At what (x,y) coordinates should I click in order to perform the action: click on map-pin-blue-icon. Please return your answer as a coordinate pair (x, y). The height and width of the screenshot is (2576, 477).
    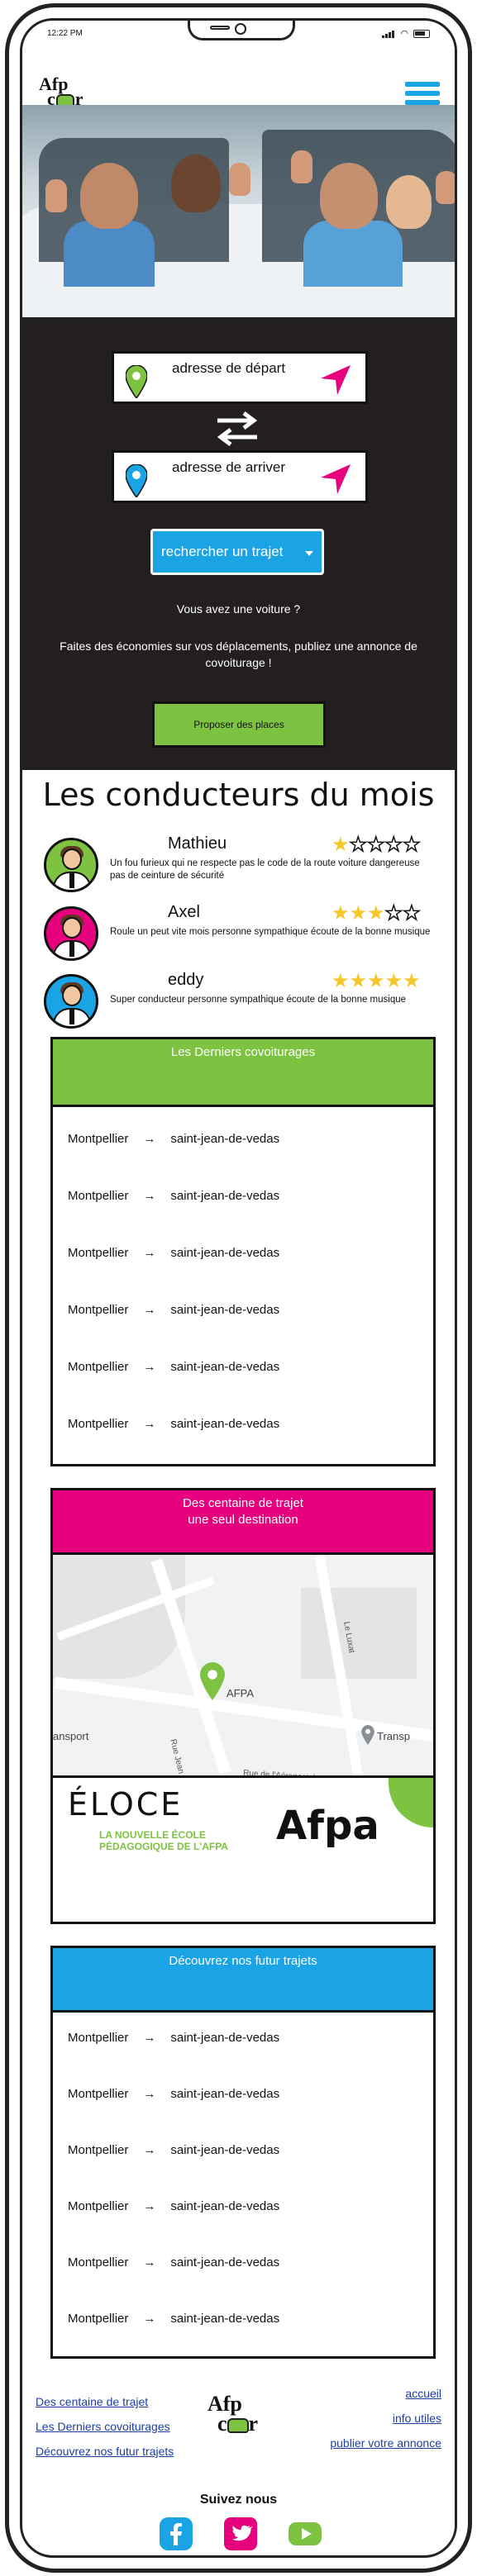
    Looking at the image, I should click on (137, 480).